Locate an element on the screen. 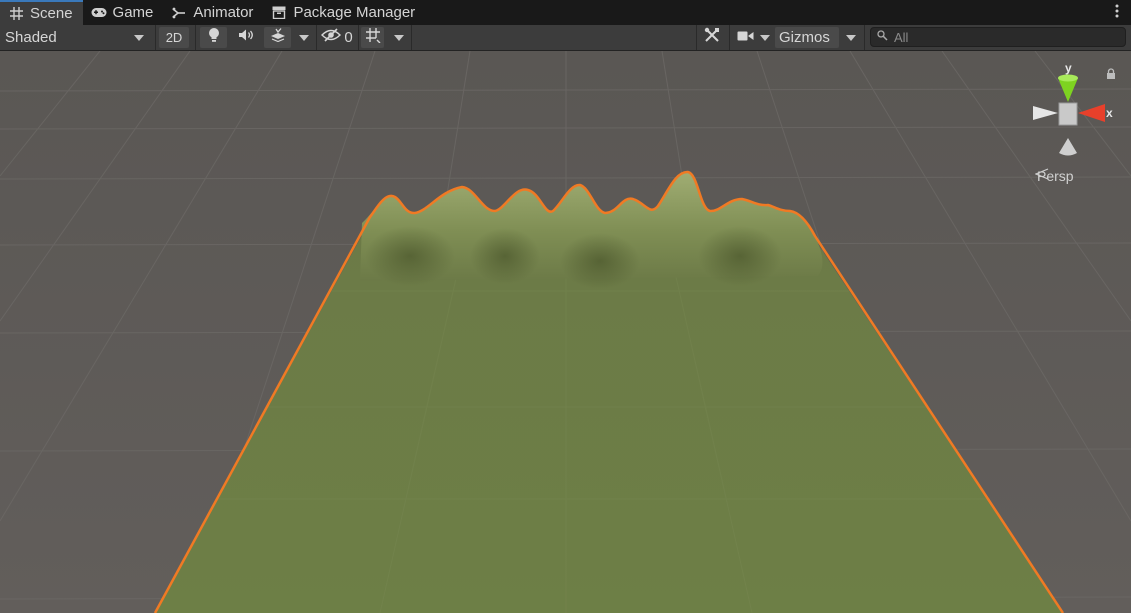  effects-dropdown is located at coordinates (304, 37).